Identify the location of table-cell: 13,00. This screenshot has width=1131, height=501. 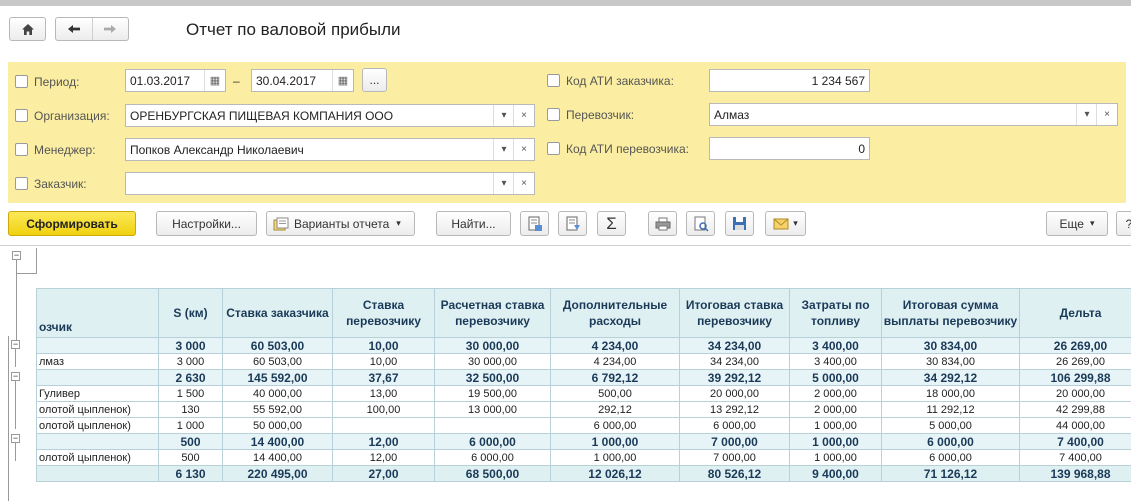
(383, 393).